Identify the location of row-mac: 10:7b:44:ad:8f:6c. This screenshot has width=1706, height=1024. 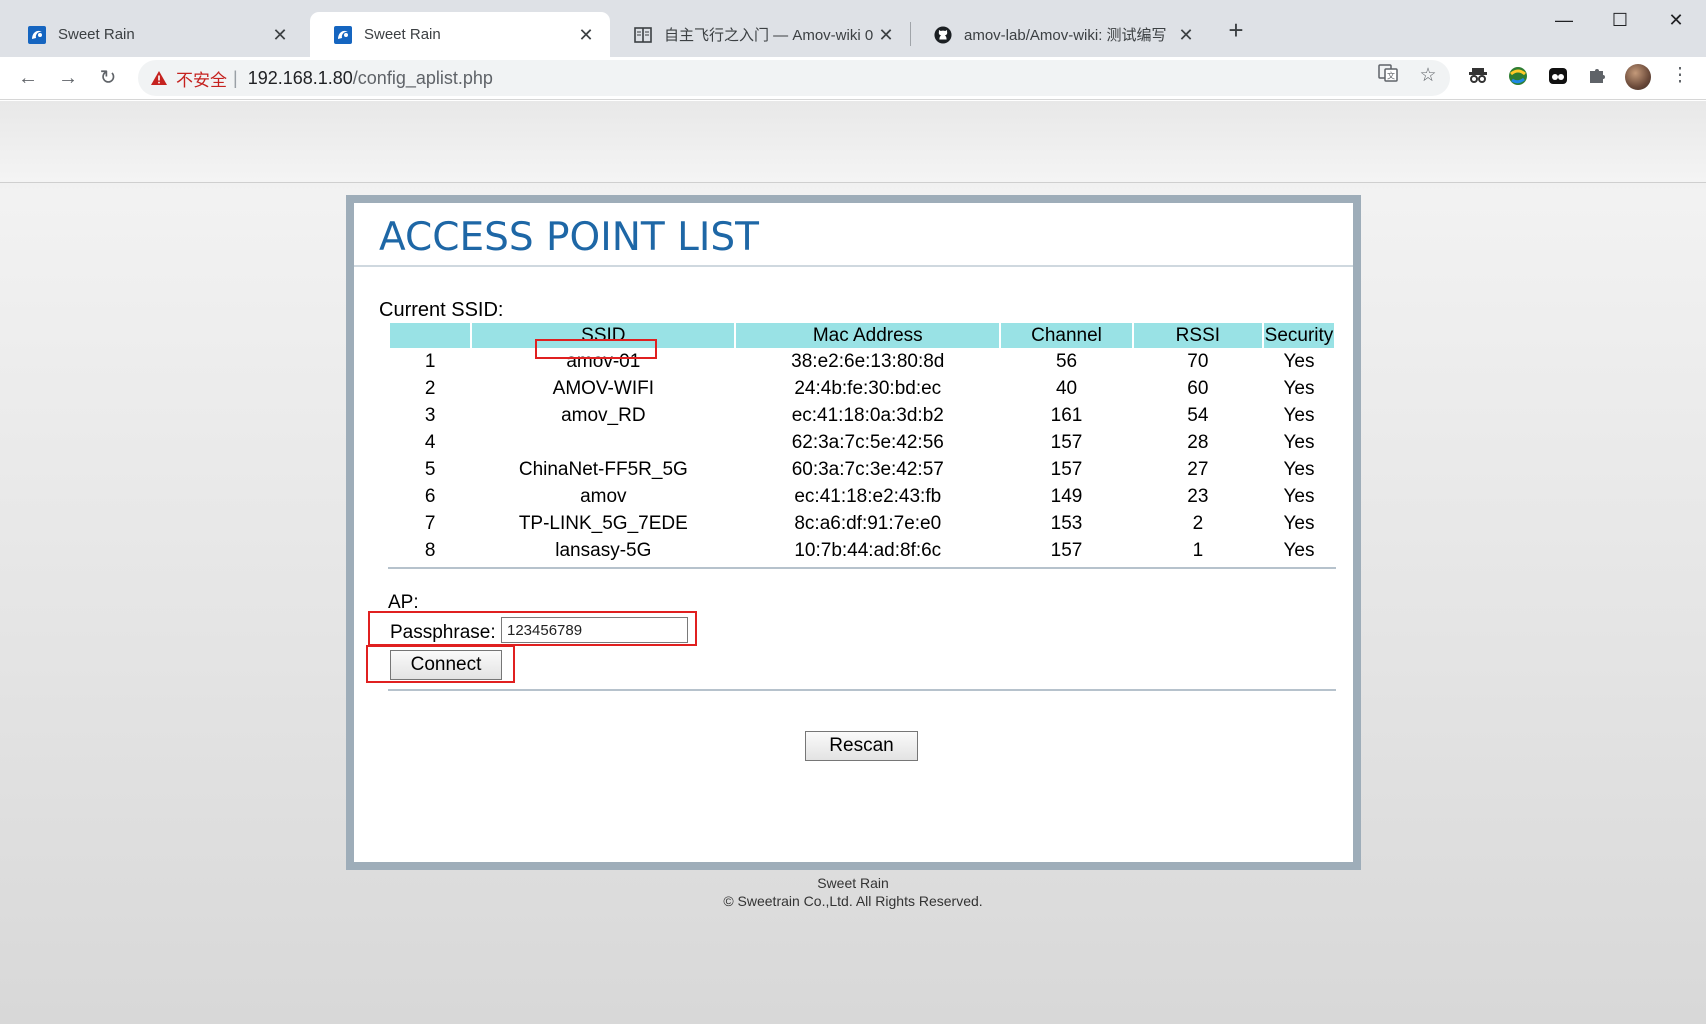
(868, 550).